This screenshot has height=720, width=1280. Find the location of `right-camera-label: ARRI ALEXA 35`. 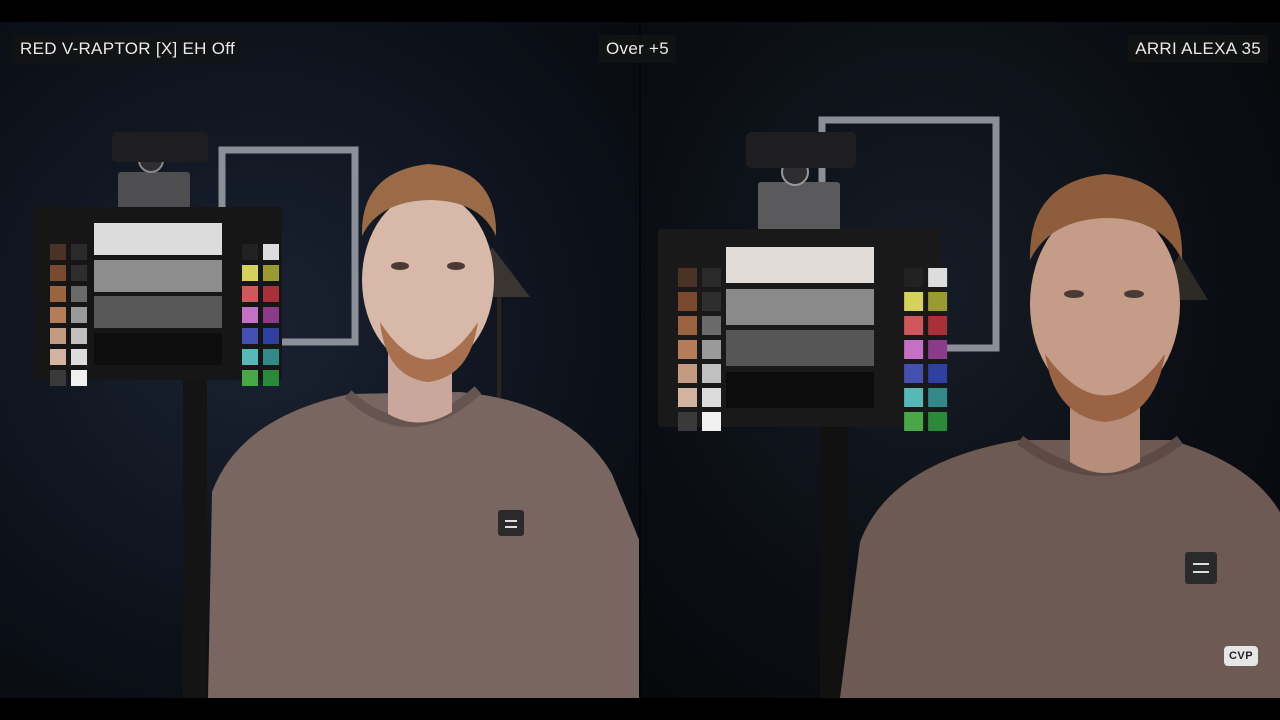

right-camera-label: ARRI ALEXA 35 is located at coordinates (1198, 49).